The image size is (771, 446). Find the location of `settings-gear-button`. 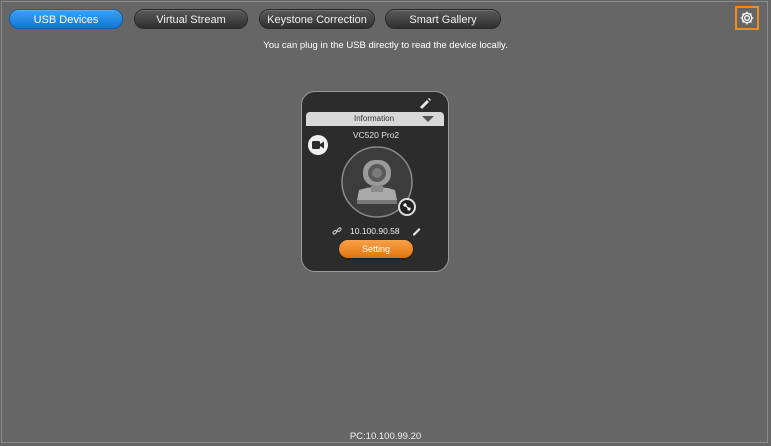

settings-gear-button is located at coordinates (747, 18).